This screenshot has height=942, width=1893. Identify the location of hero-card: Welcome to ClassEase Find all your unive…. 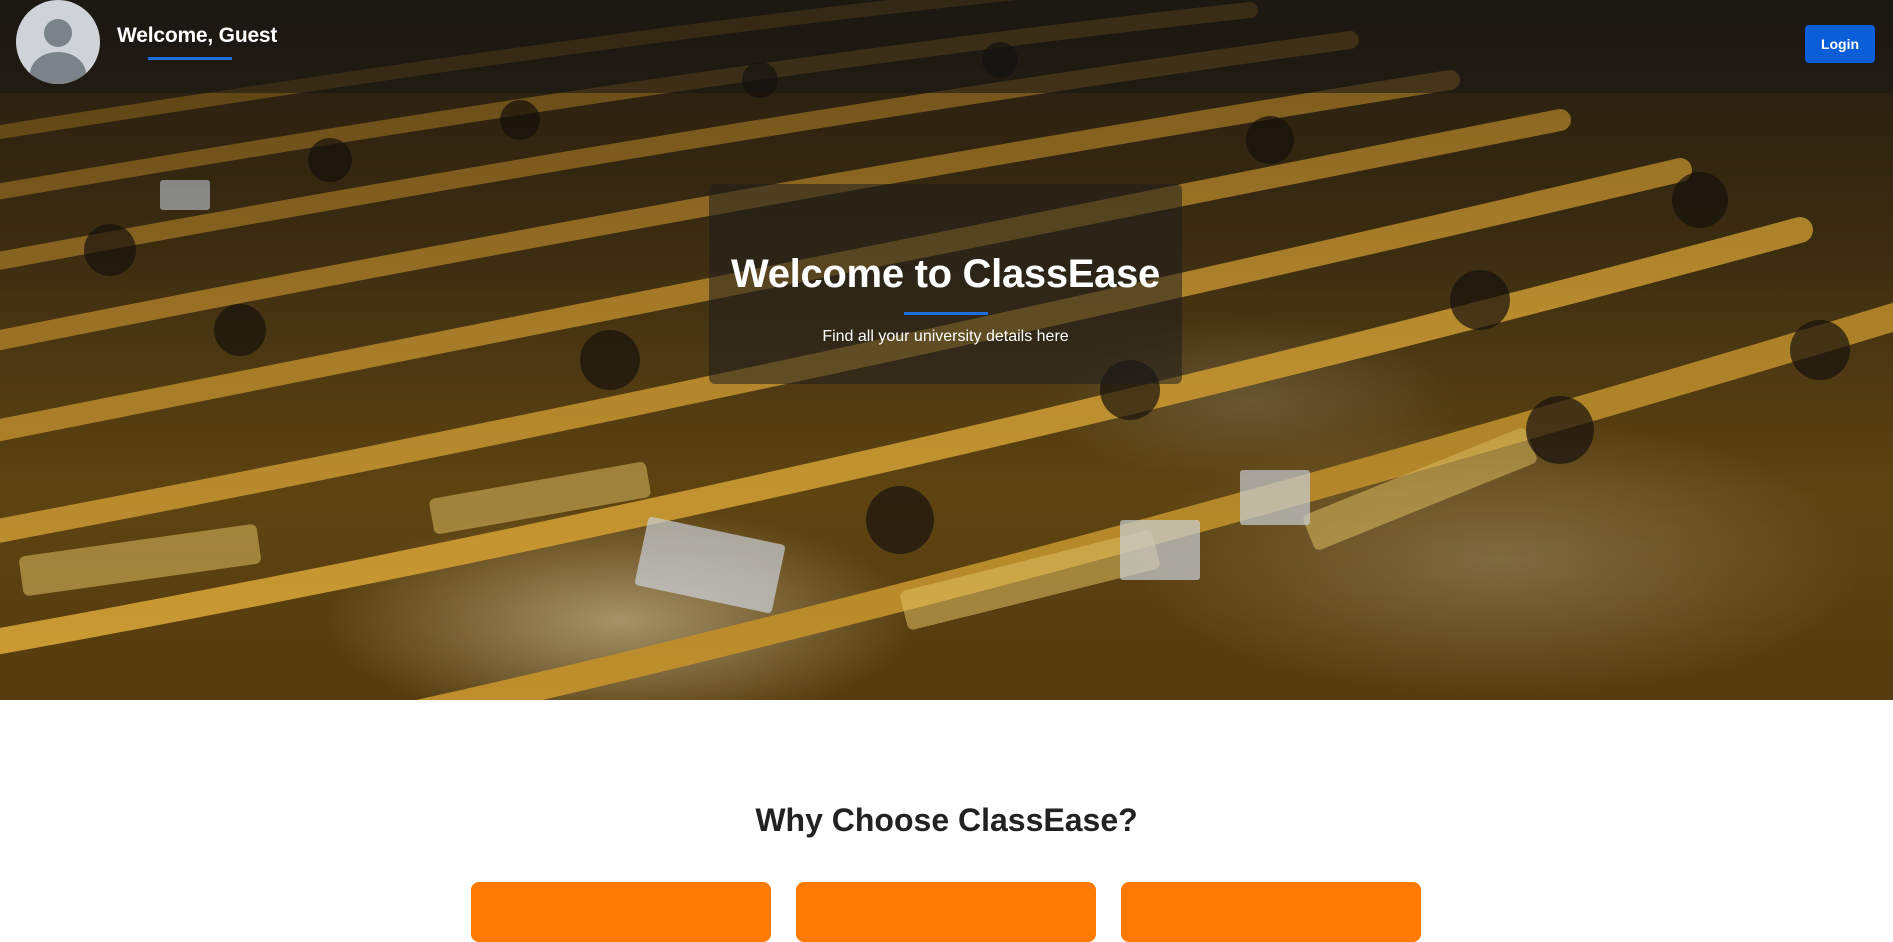
(945, 284).